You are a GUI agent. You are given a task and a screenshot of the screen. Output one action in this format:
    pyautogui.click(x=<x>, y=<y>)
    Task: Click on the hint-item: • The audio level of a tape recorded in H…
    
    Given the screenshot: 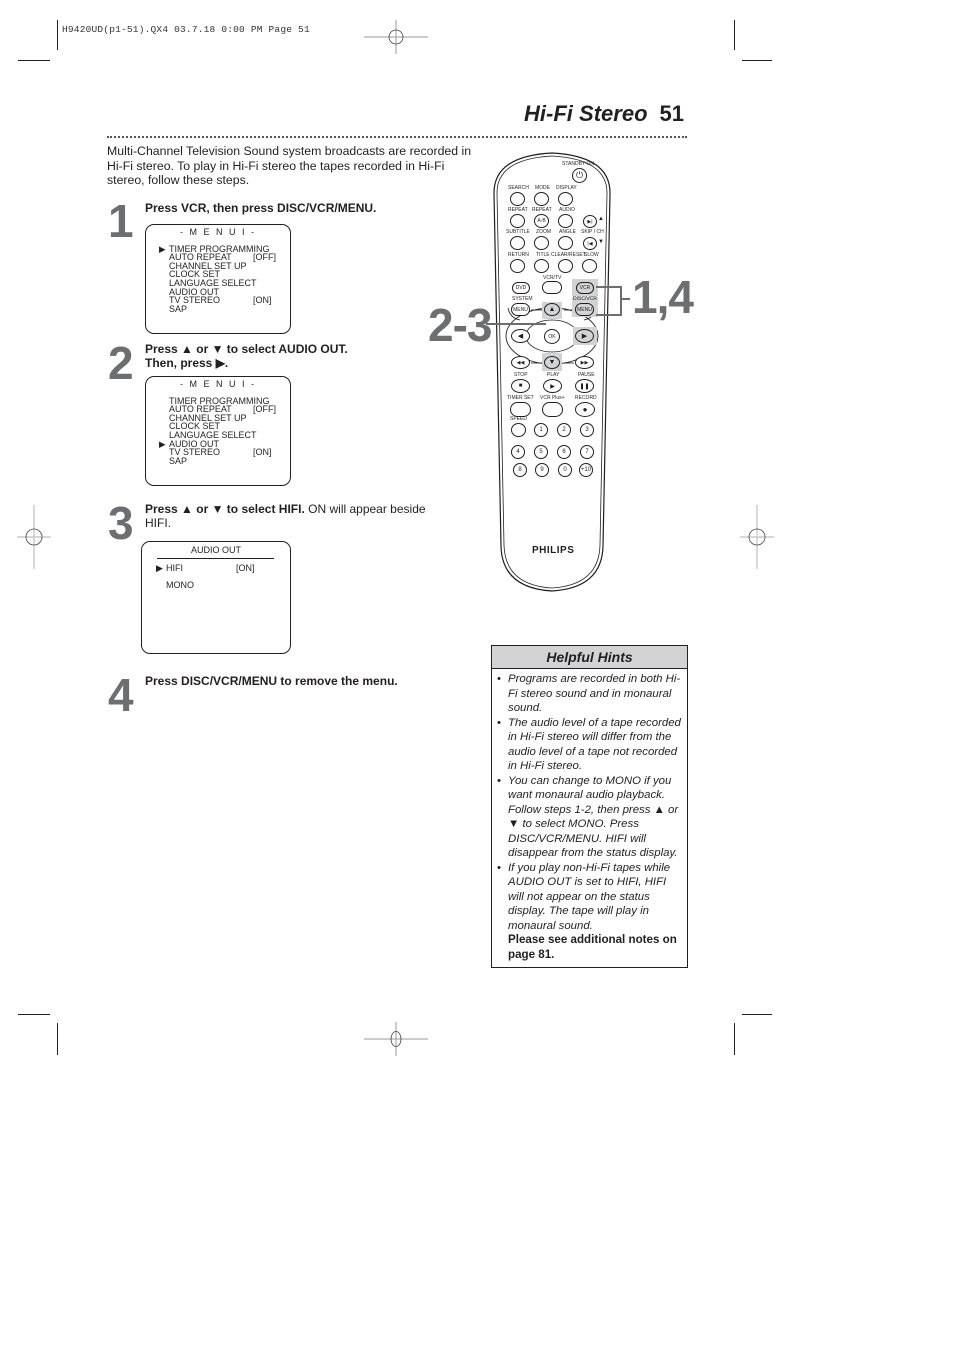 What is the action you would take?
    pyautogui.click(x=589, y=745)
    